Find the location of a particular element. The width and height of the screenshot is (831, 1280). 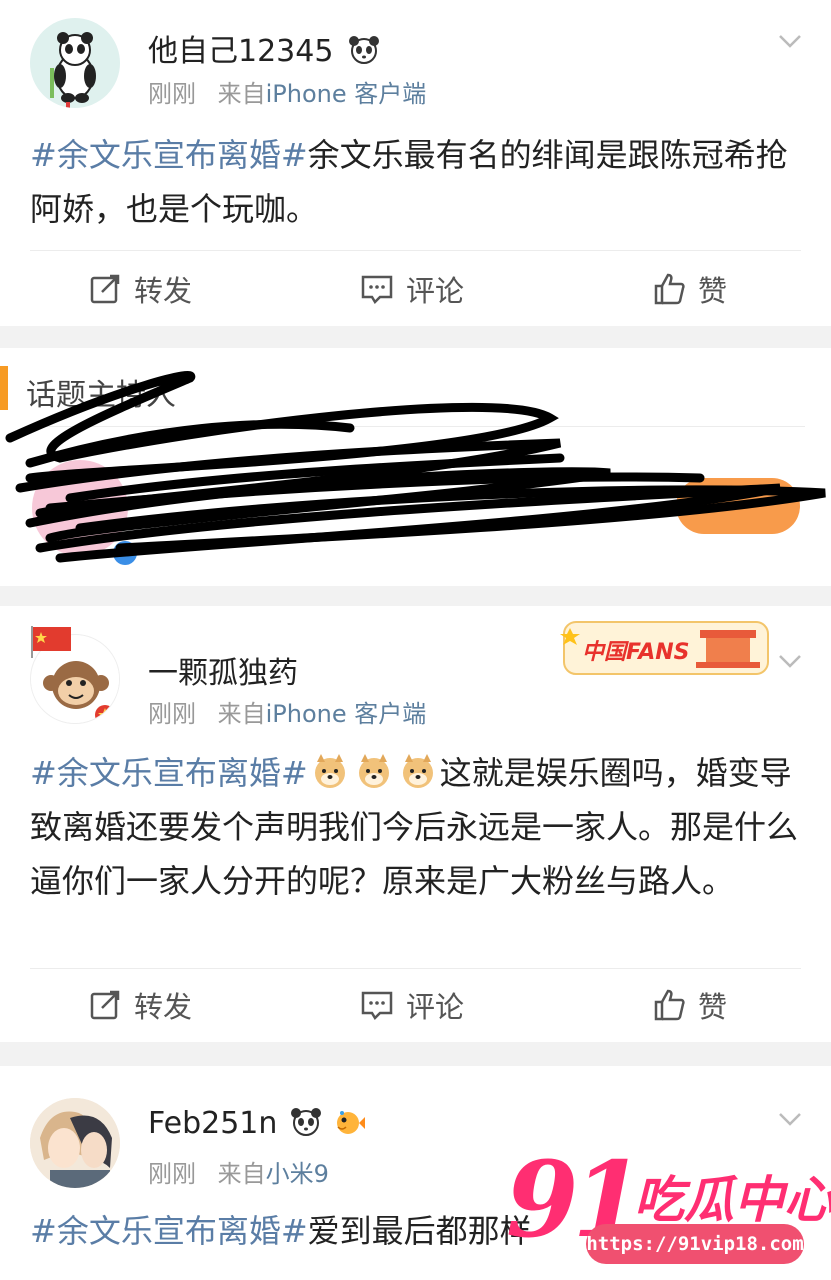

china-flag-icon is located at coordinates (51, 642).